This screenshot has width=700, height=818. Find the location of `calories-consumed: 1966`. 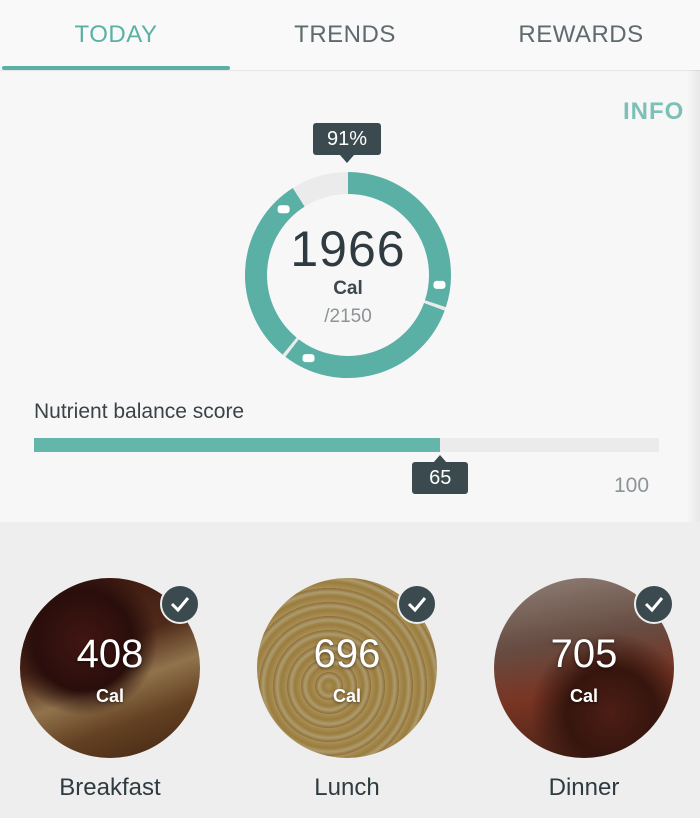

calories-consumed: 1966 is located at coordinates (348, 249).